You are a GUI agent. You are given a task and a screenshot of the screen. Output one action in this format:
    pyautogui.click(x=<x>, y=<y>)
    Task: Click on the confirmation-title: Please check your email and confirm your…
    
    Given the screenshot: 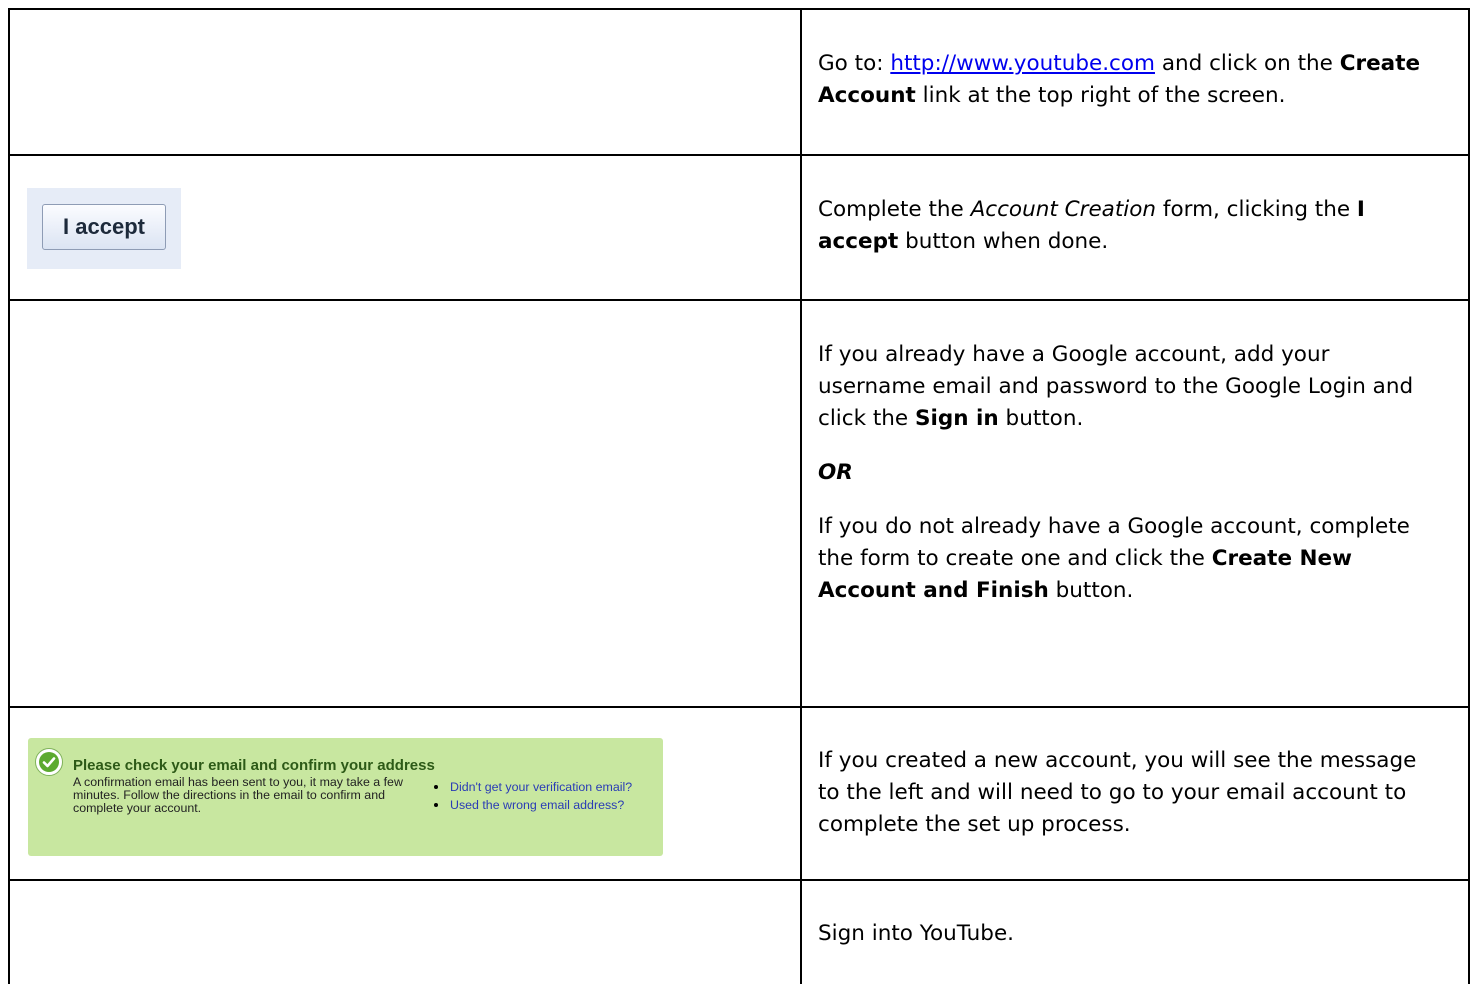 What is the action you would take?
    pyautogui.click(x=254, y=765)
    